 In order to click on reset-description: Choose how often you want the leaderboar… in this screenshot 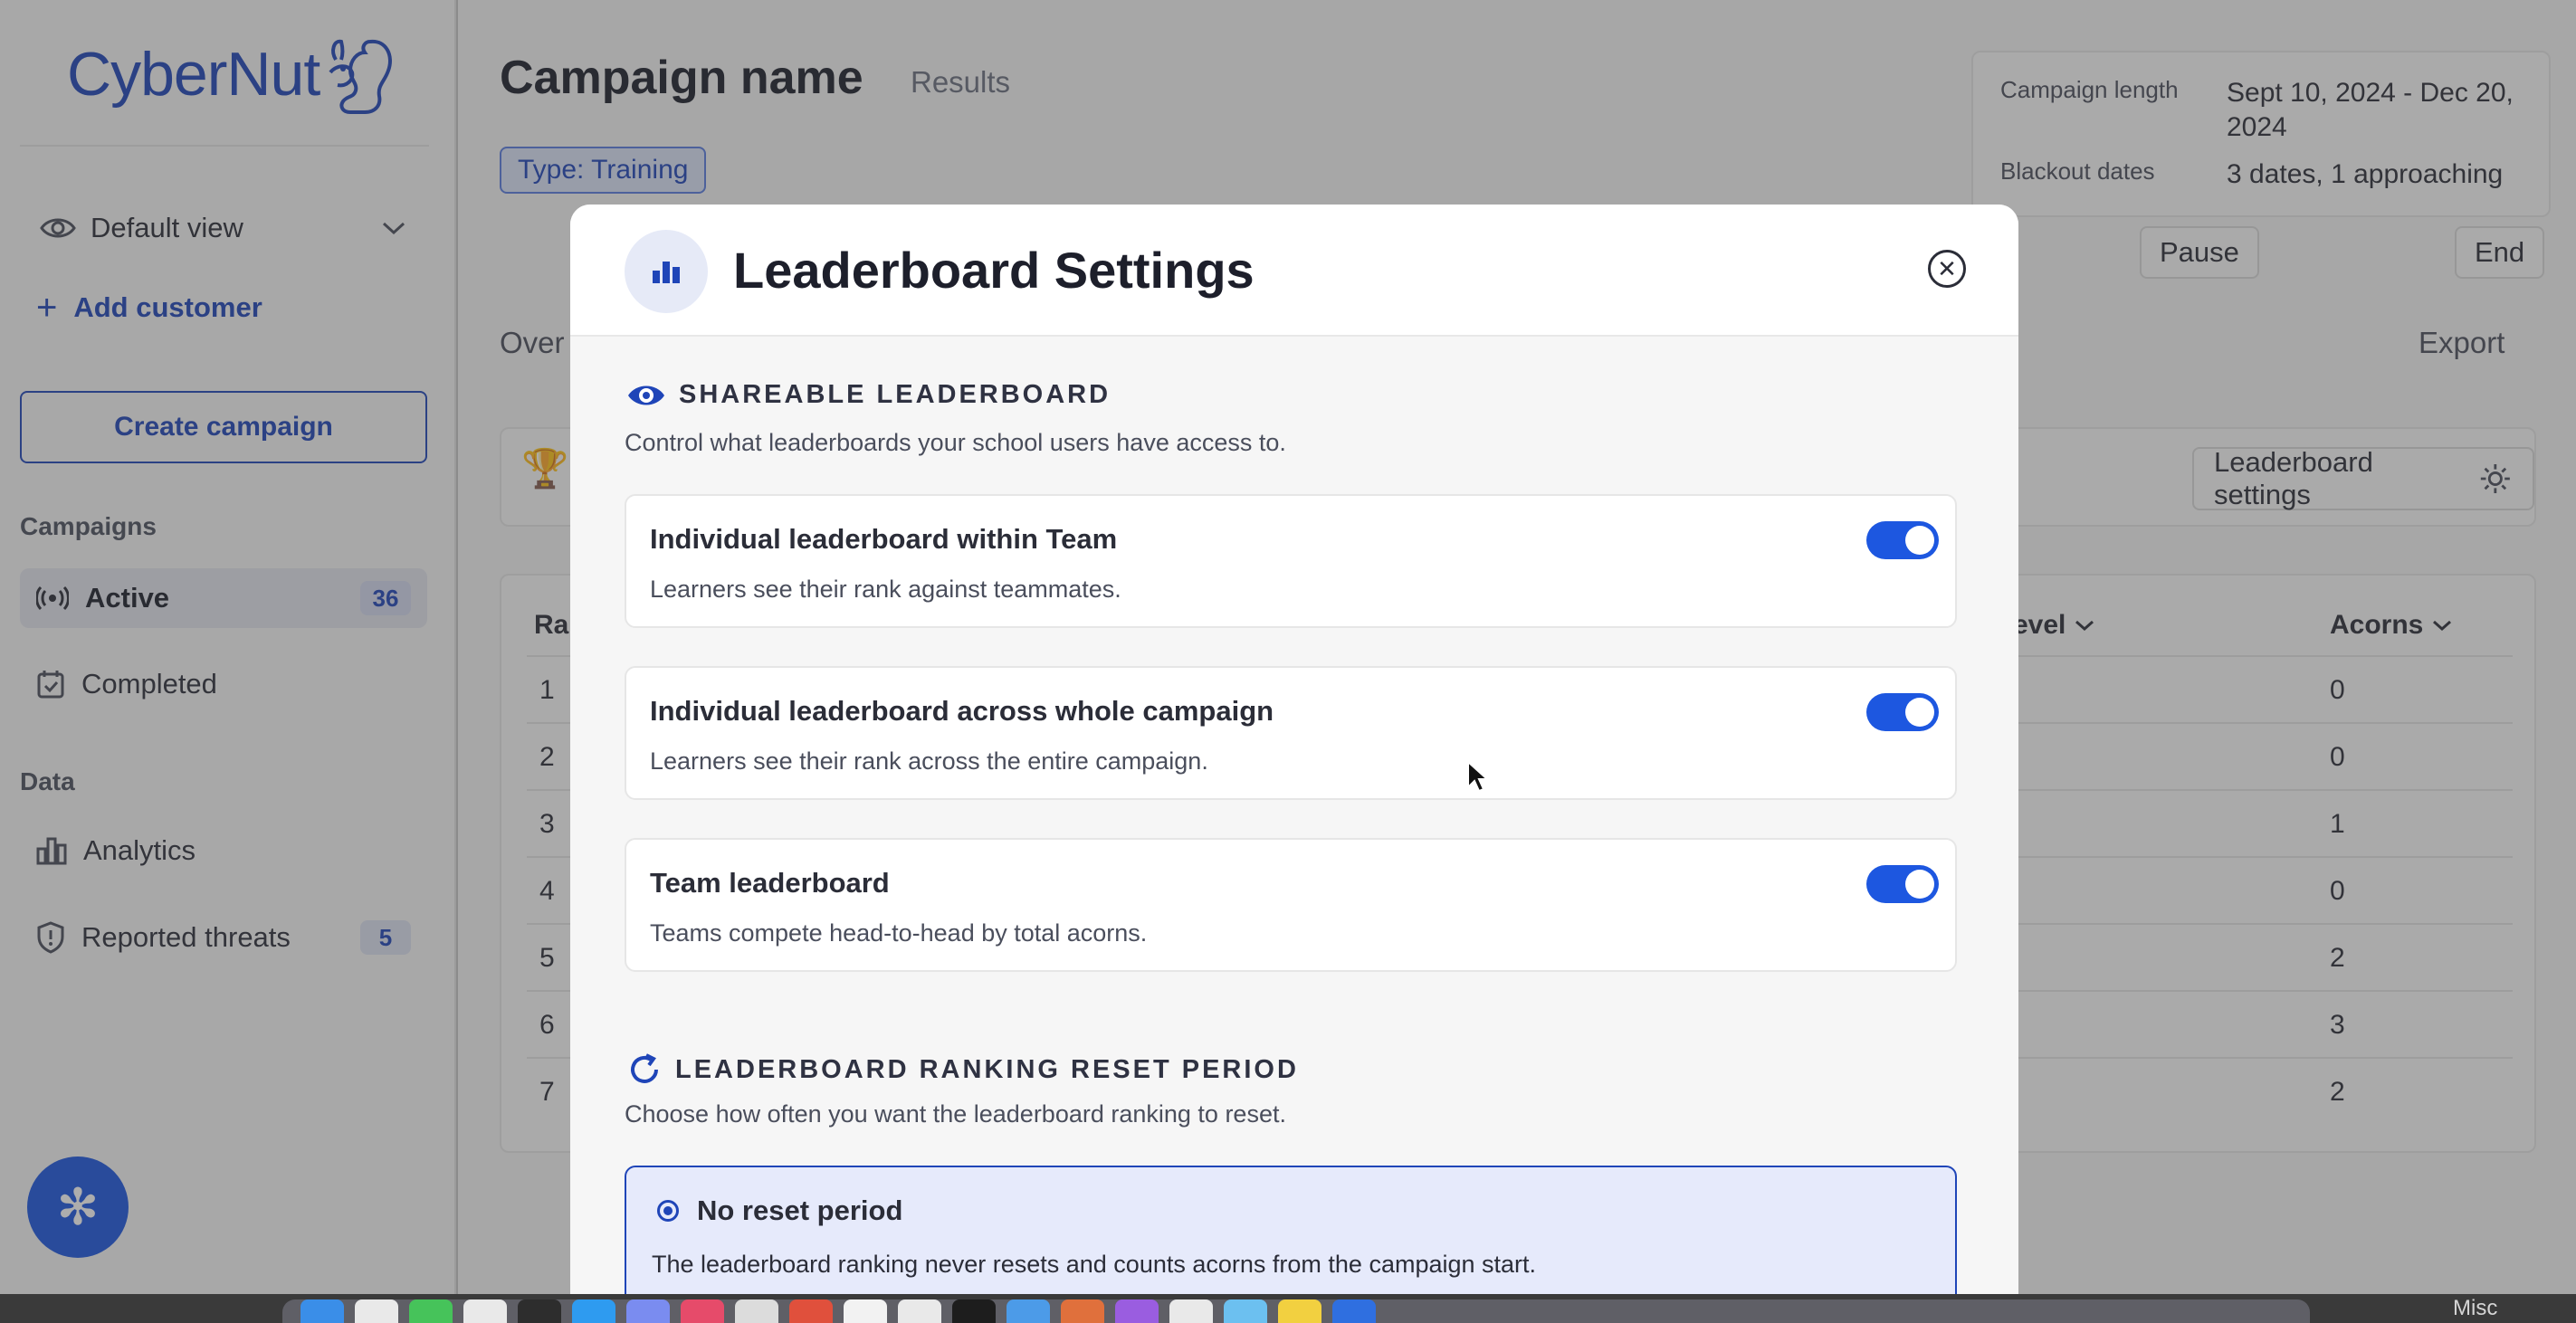, I will do `click(956, 1114)`.